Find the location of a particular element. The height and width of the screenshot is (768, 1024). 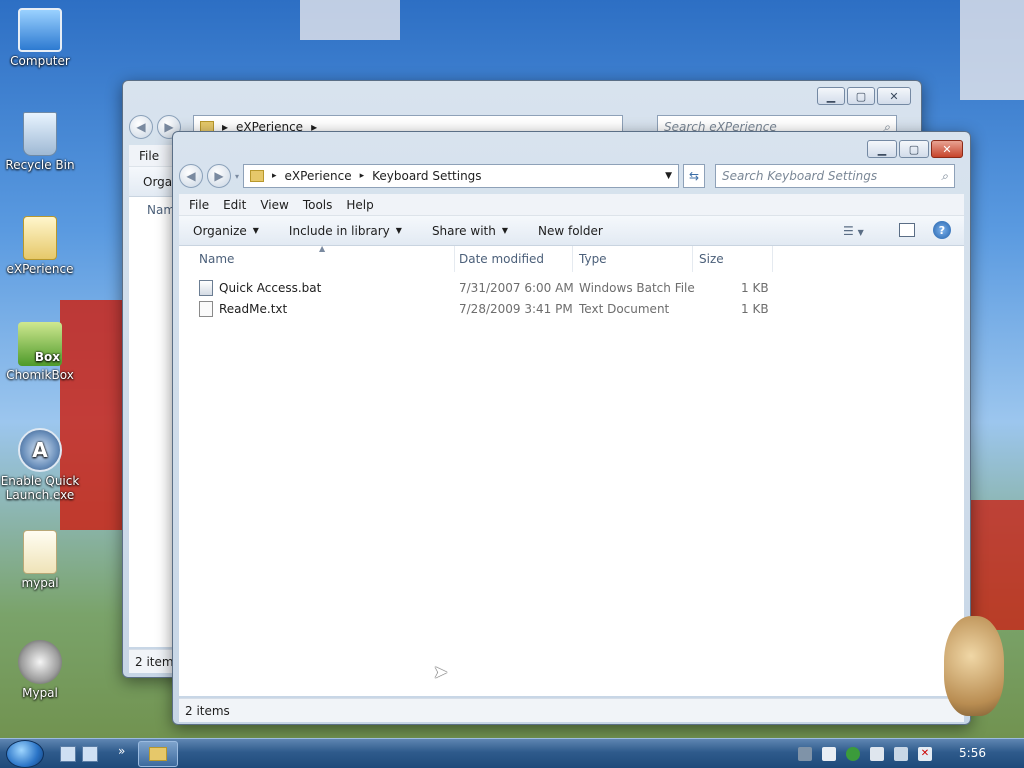

breadcrumb-item: eXPerience is located at coordinates (318, 176).